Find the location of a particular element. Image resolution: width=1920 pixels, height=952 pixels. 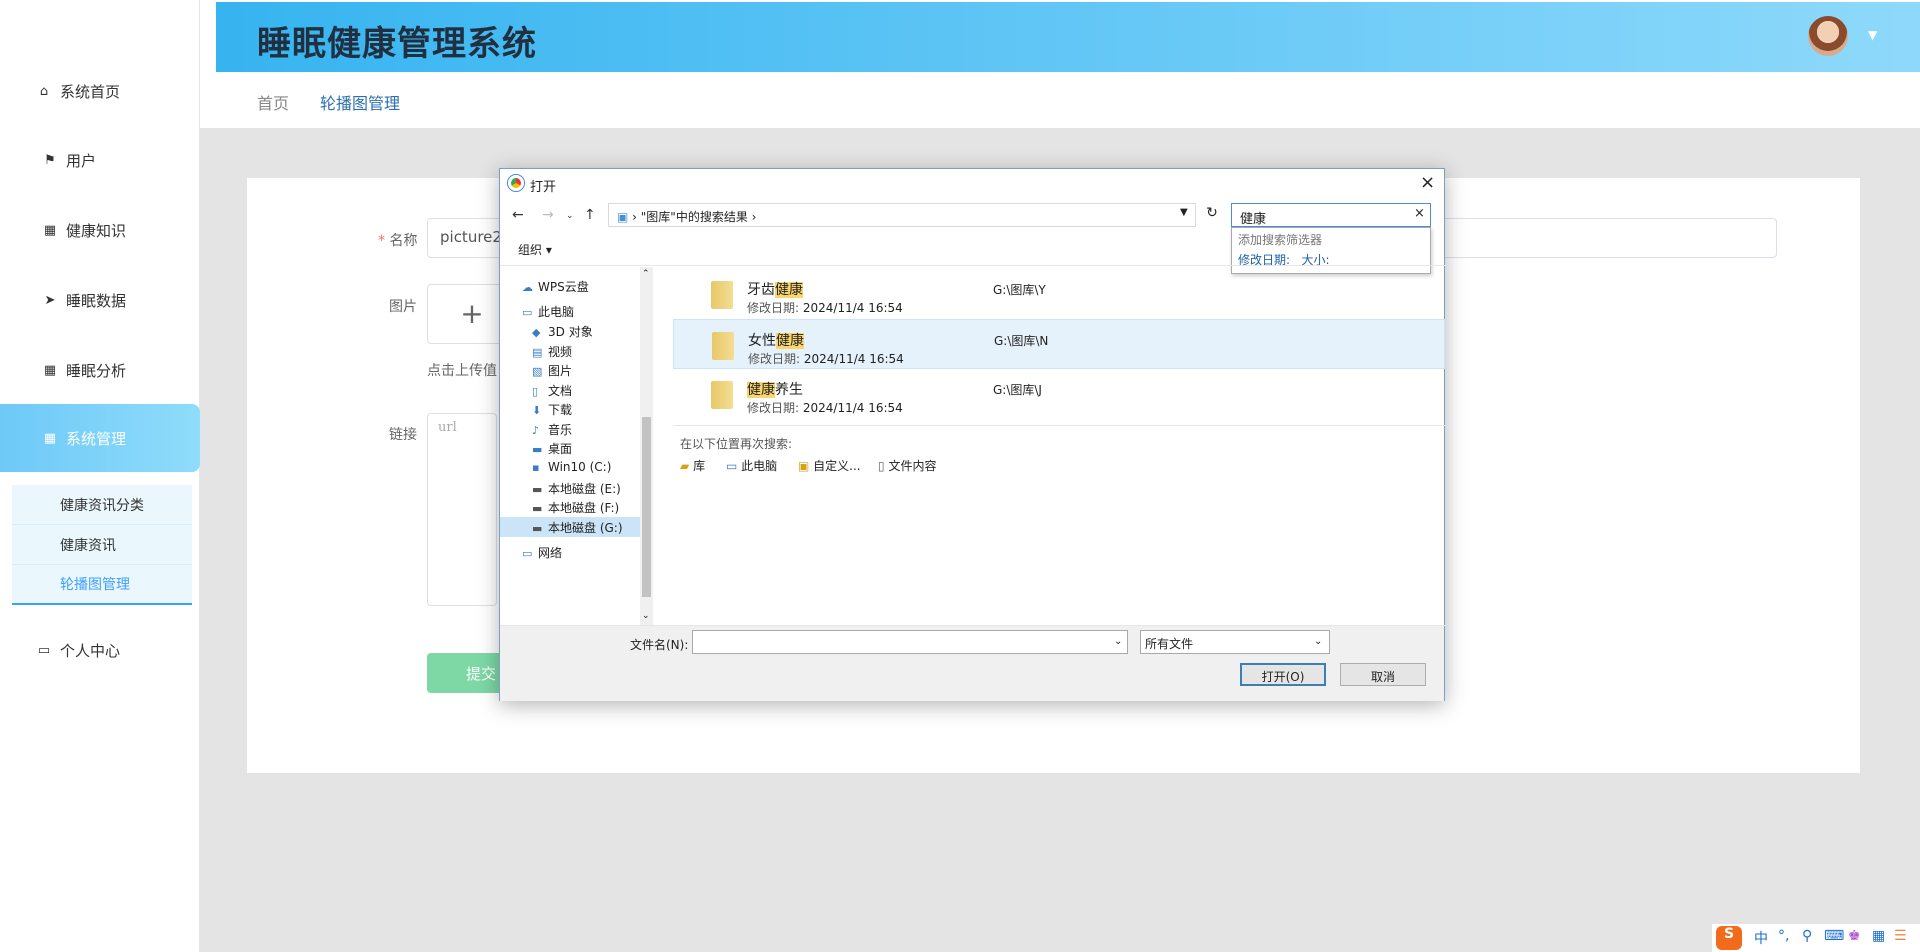

back-icon: ← is located at coordinates (518, 215).